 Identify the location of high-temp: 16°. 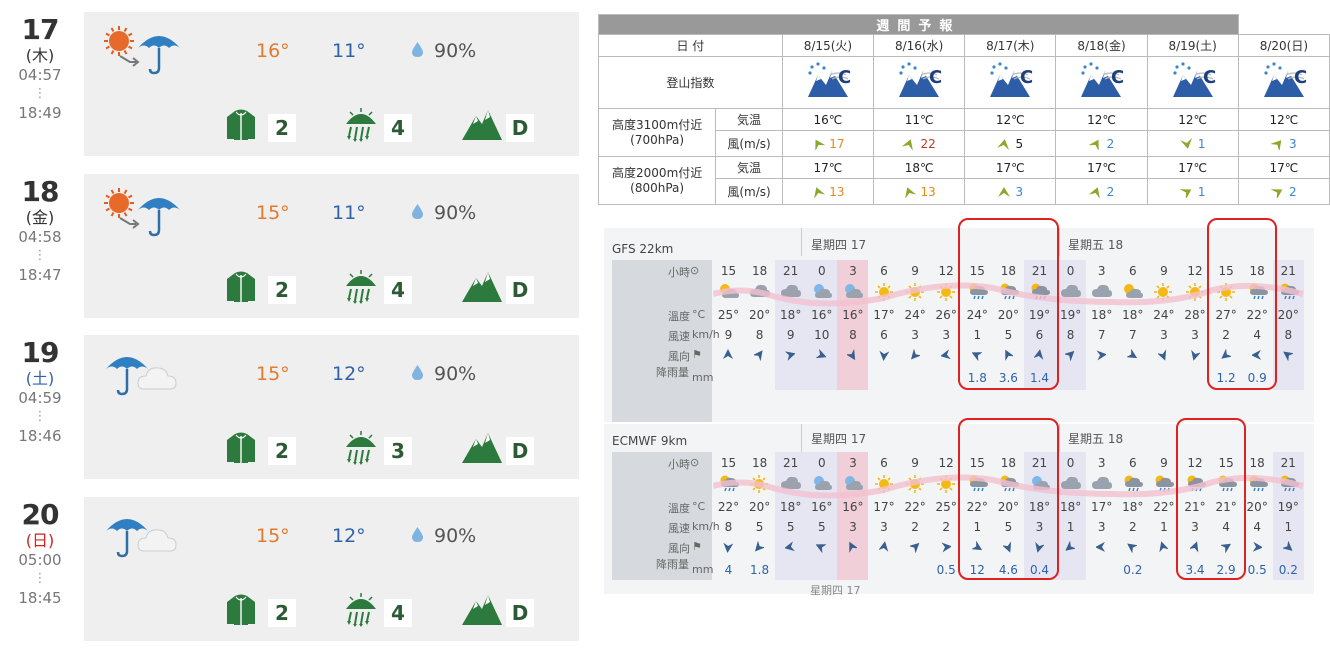
(273, 51).